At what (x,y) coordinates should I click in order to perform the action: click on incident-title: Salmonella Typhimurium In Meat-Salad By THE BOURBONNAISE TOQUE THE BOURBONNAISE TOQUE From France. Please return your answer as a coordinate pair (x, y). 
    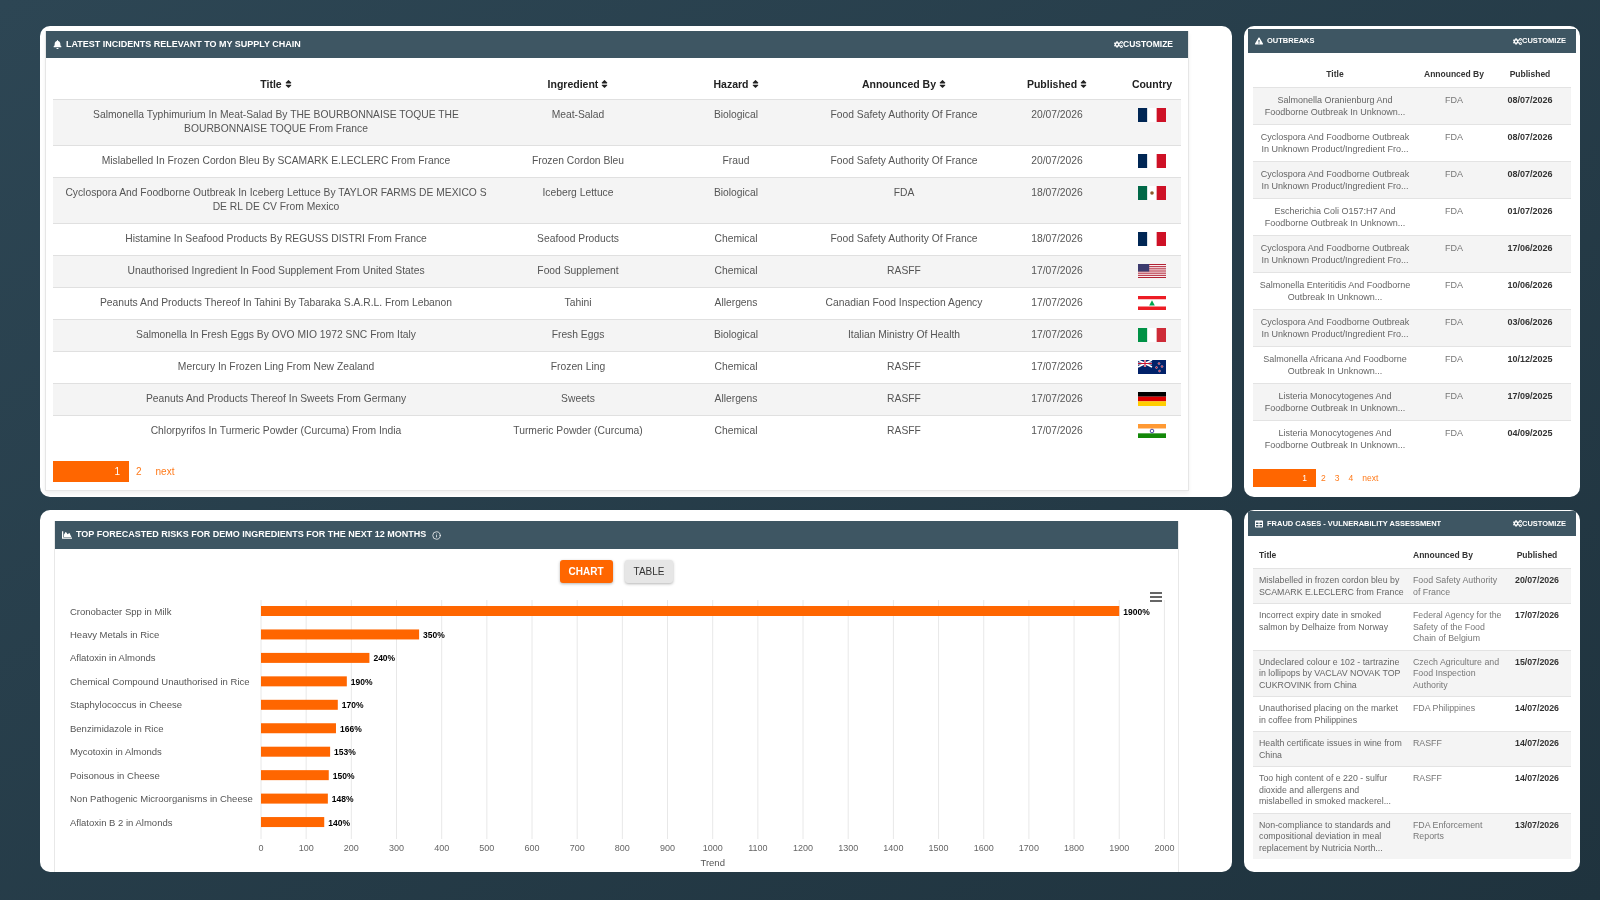
    Looking at the image, I should click on (276, 121).